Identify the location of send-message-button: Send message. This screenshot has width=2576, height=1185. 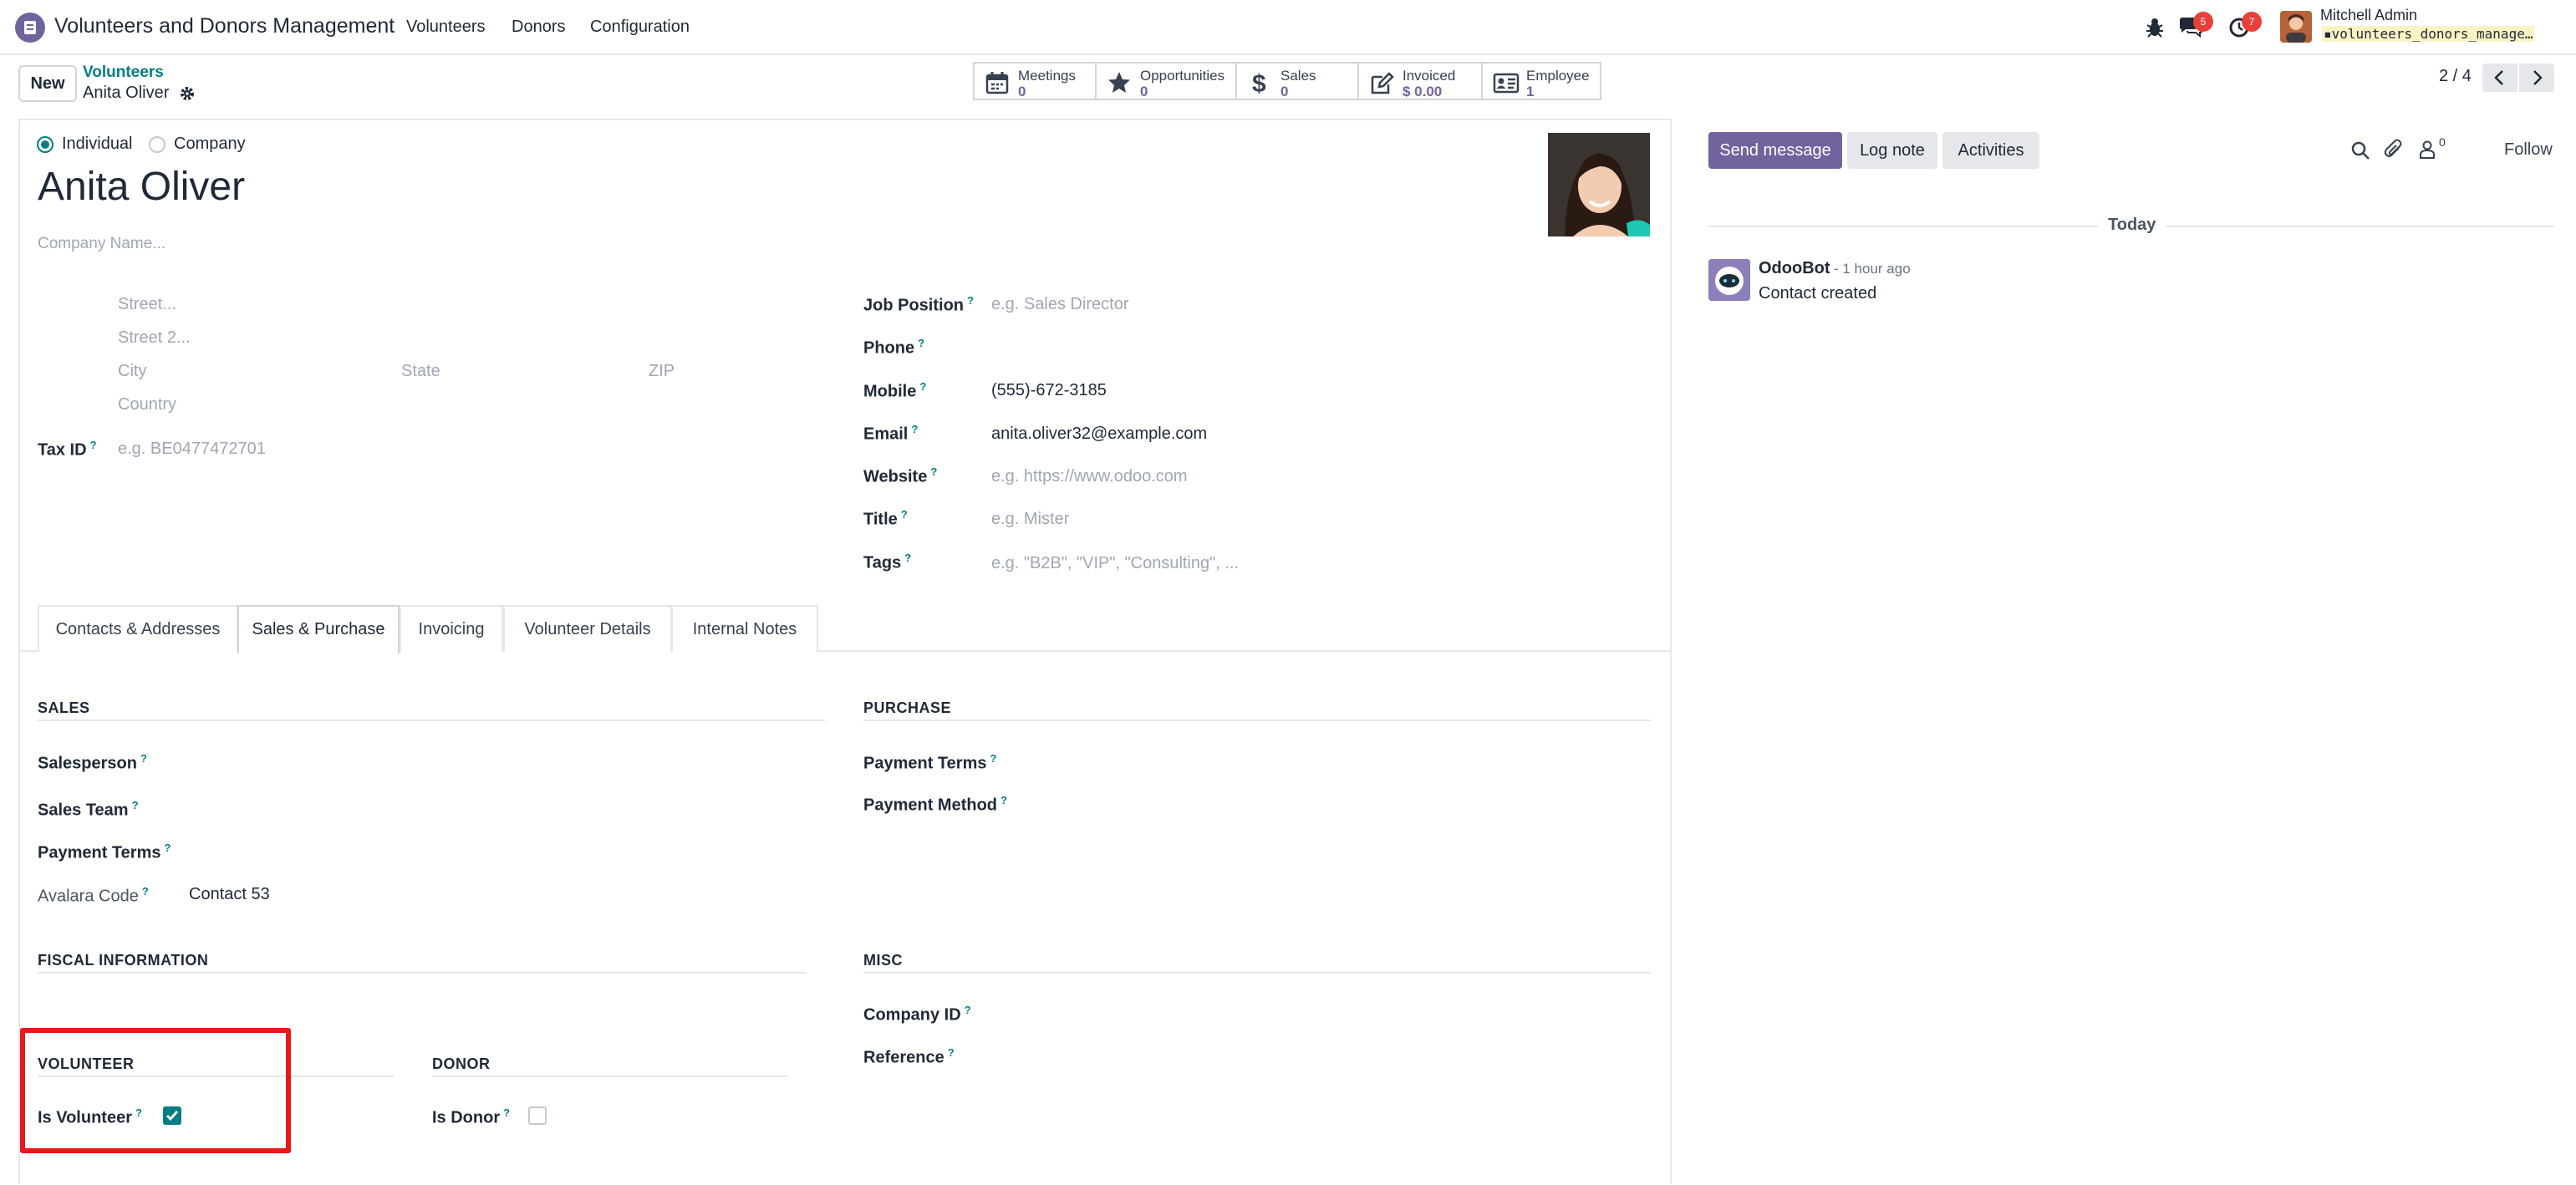
(1775, 150).